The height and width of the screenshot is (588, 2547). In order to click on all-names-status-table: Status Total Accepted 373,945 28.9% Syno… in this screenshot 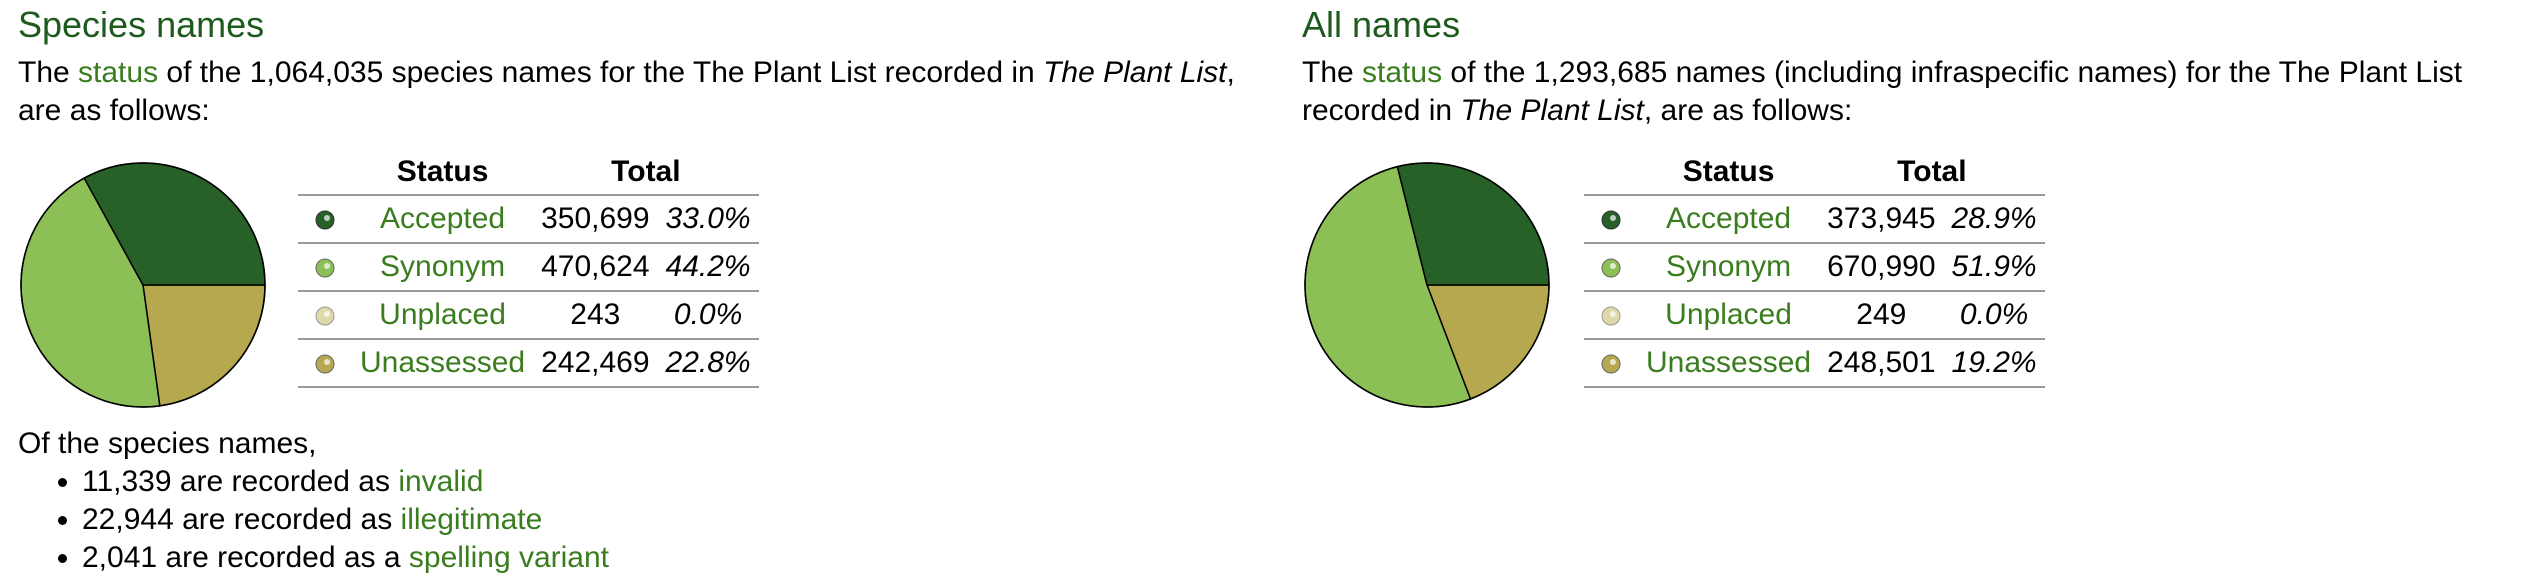, I will do `click(1814, 269)`.